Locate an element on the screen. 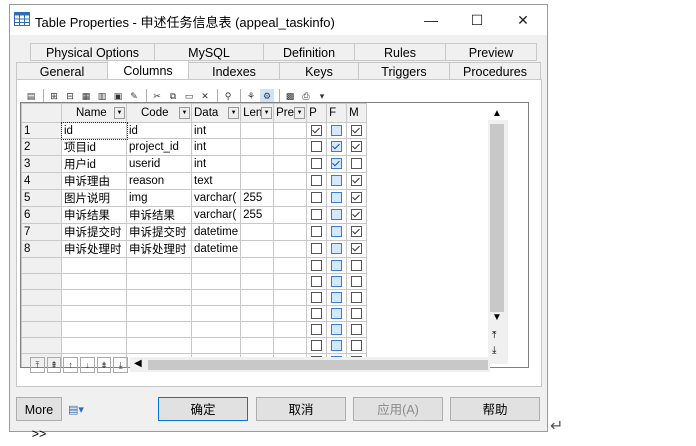  tab-mysql: MySQL is located at coordinates (209, 52).